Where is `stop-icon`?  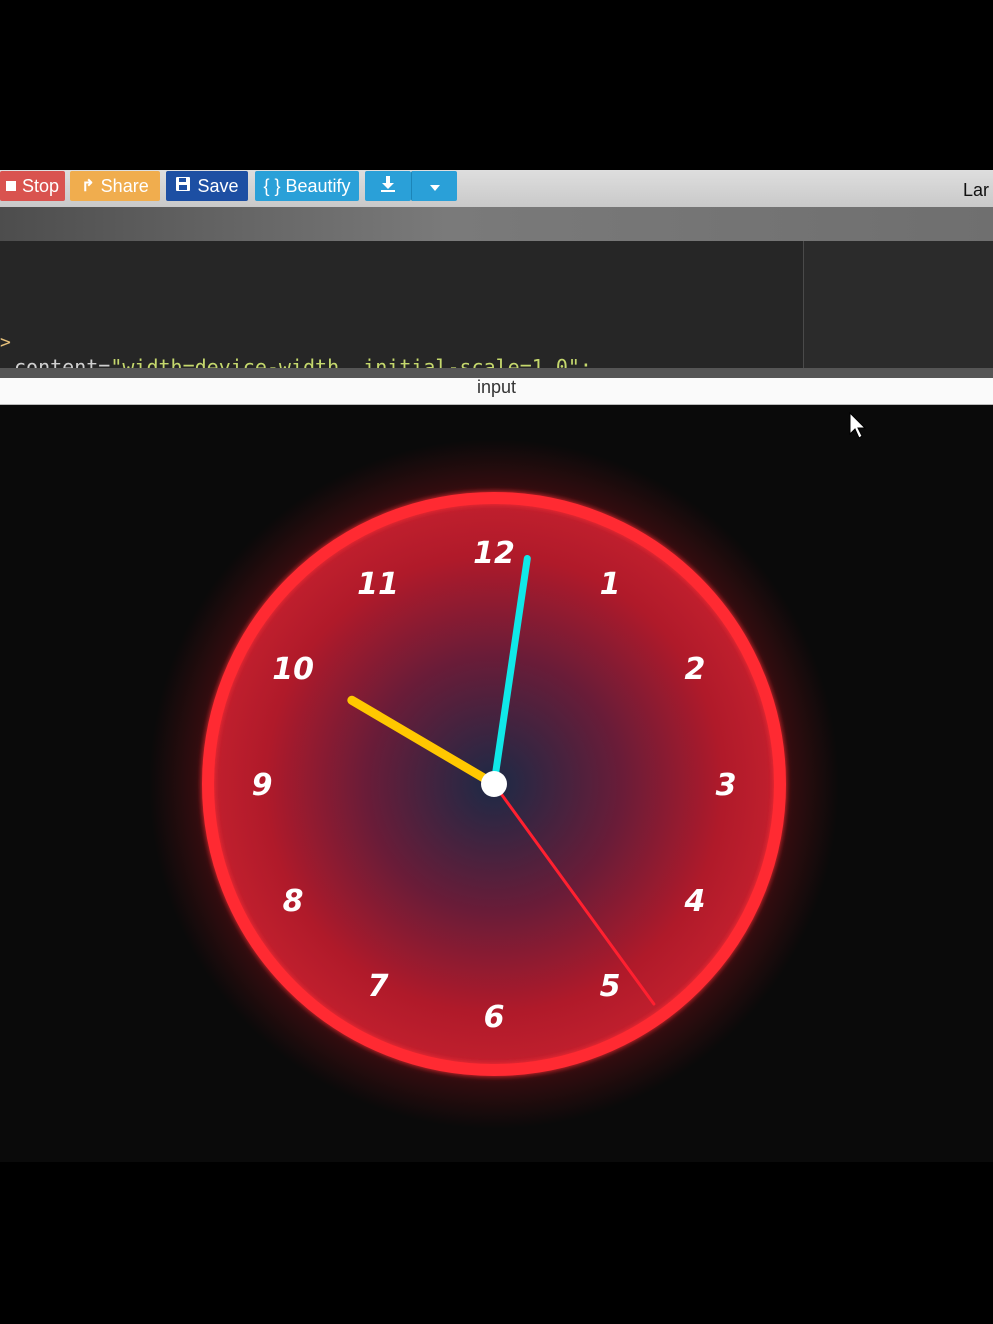 stop-icon is located at coordinates (10, 186).